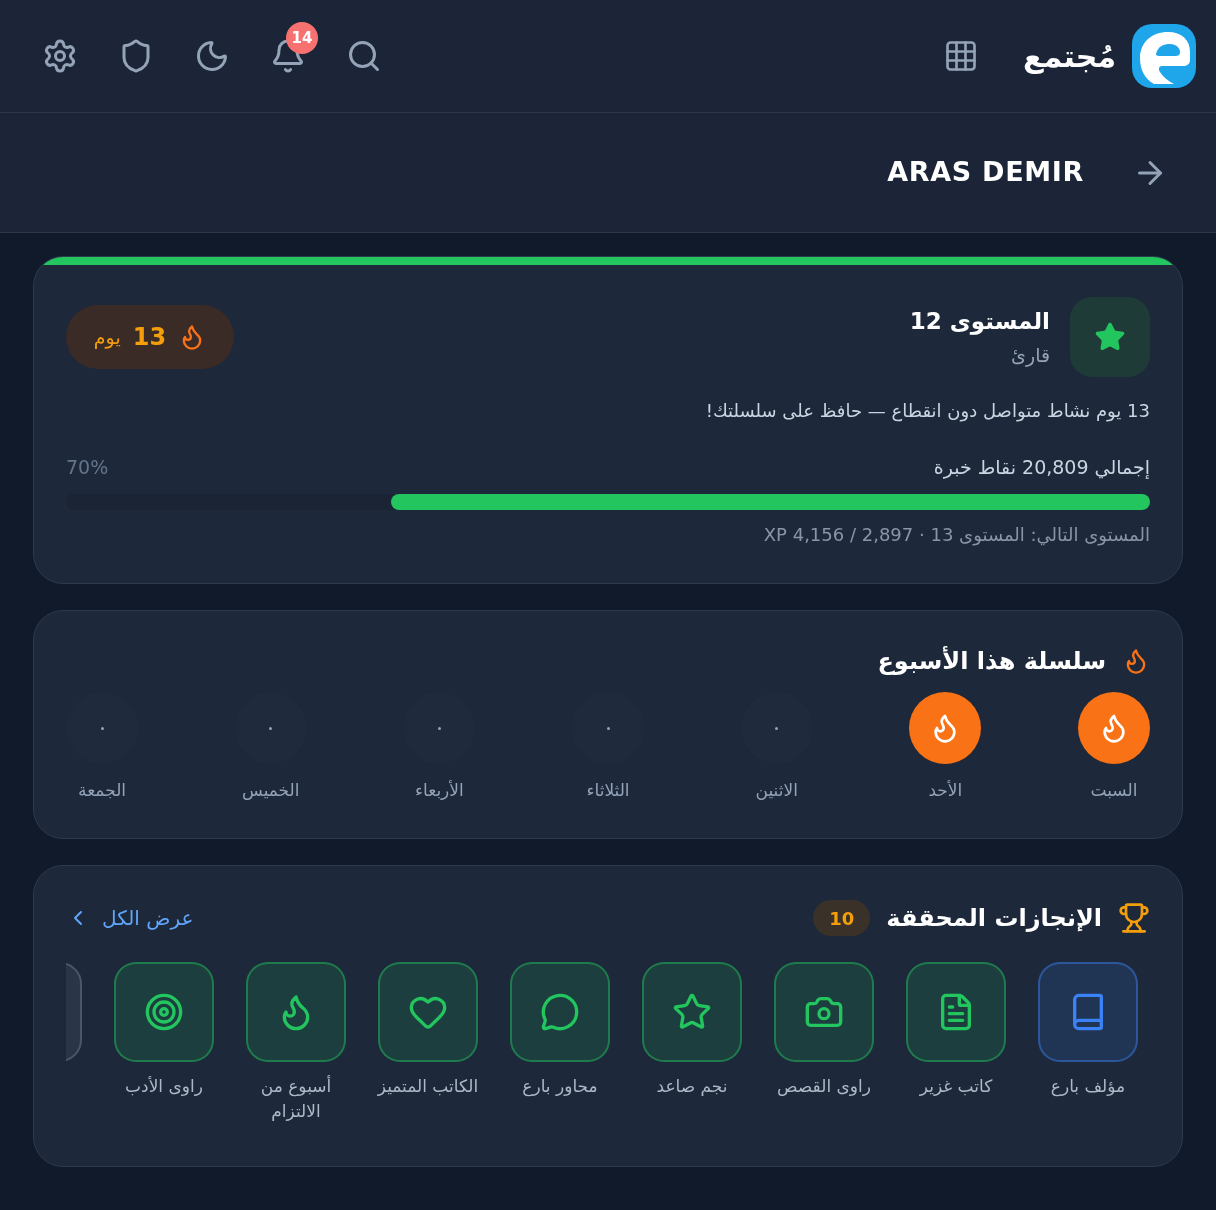 The height and width of the screenshot is (1210, 1216). Describe the element at coordinates (692, 1086) in the screenshot. I see `achievement-label: نجم صاعد` at that location.